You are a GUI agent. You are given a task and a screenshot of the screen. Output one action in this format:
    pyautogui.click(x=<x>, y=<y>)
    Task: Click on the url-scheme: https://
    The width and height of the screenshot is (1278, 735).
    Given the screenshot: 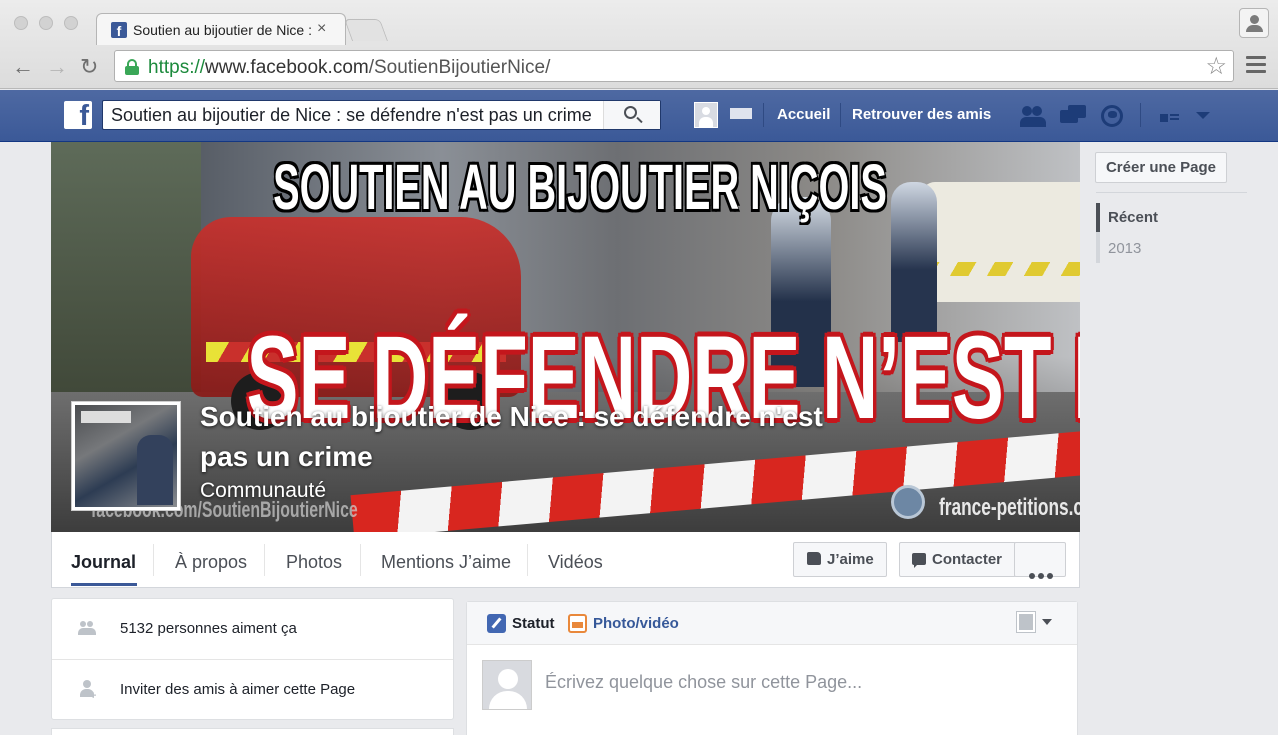 What is the action you would take?
    pyautogui.click(x=177, y=67)
    